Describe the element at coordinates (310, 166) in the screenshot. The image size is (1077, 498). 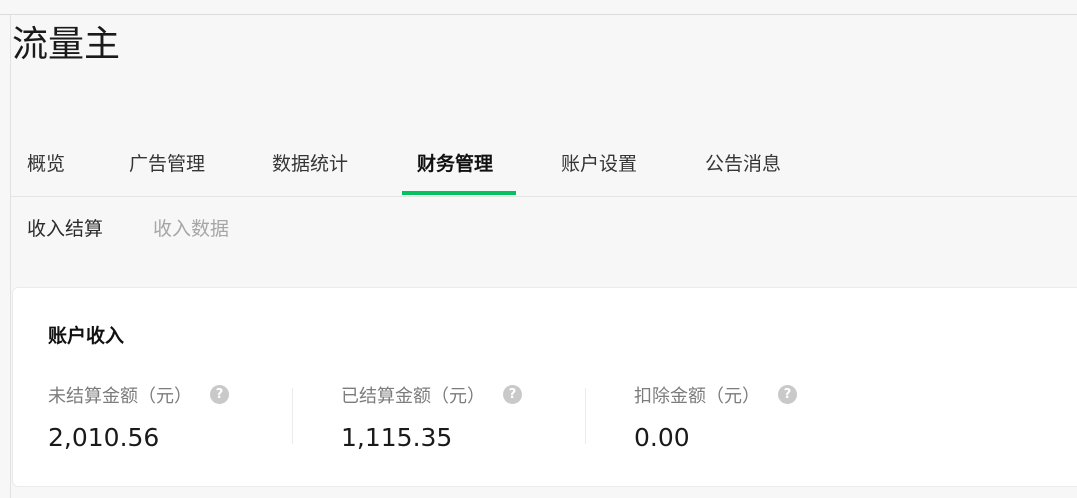
I see `tab-data-statistics: 数据统计` at that location.